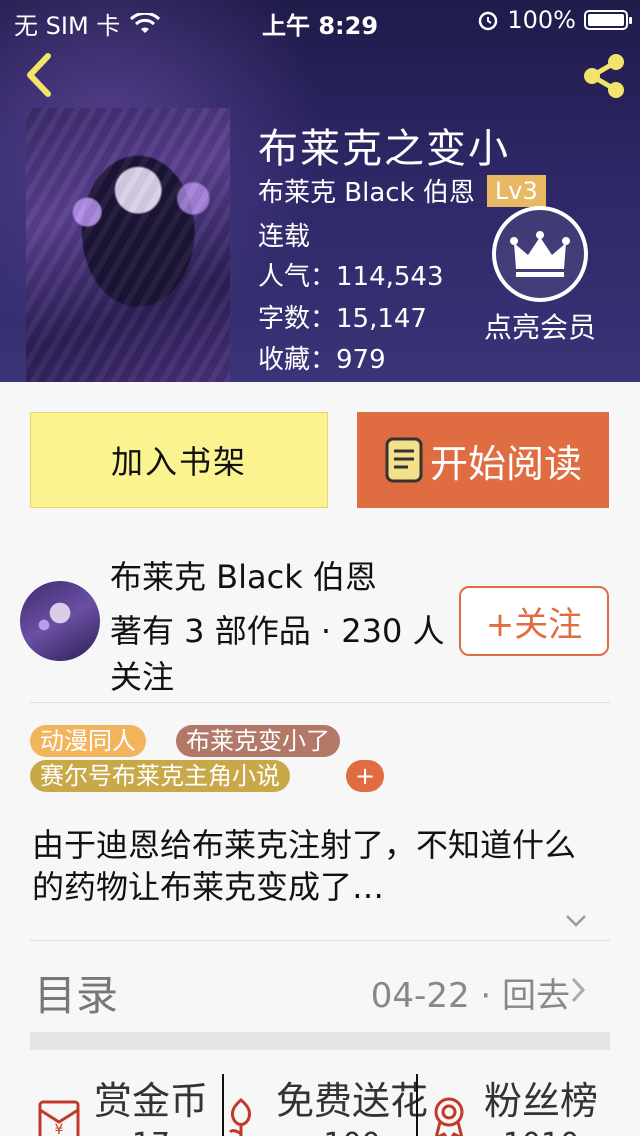  I want to click on follow-label: +关注, so click(534, 624).